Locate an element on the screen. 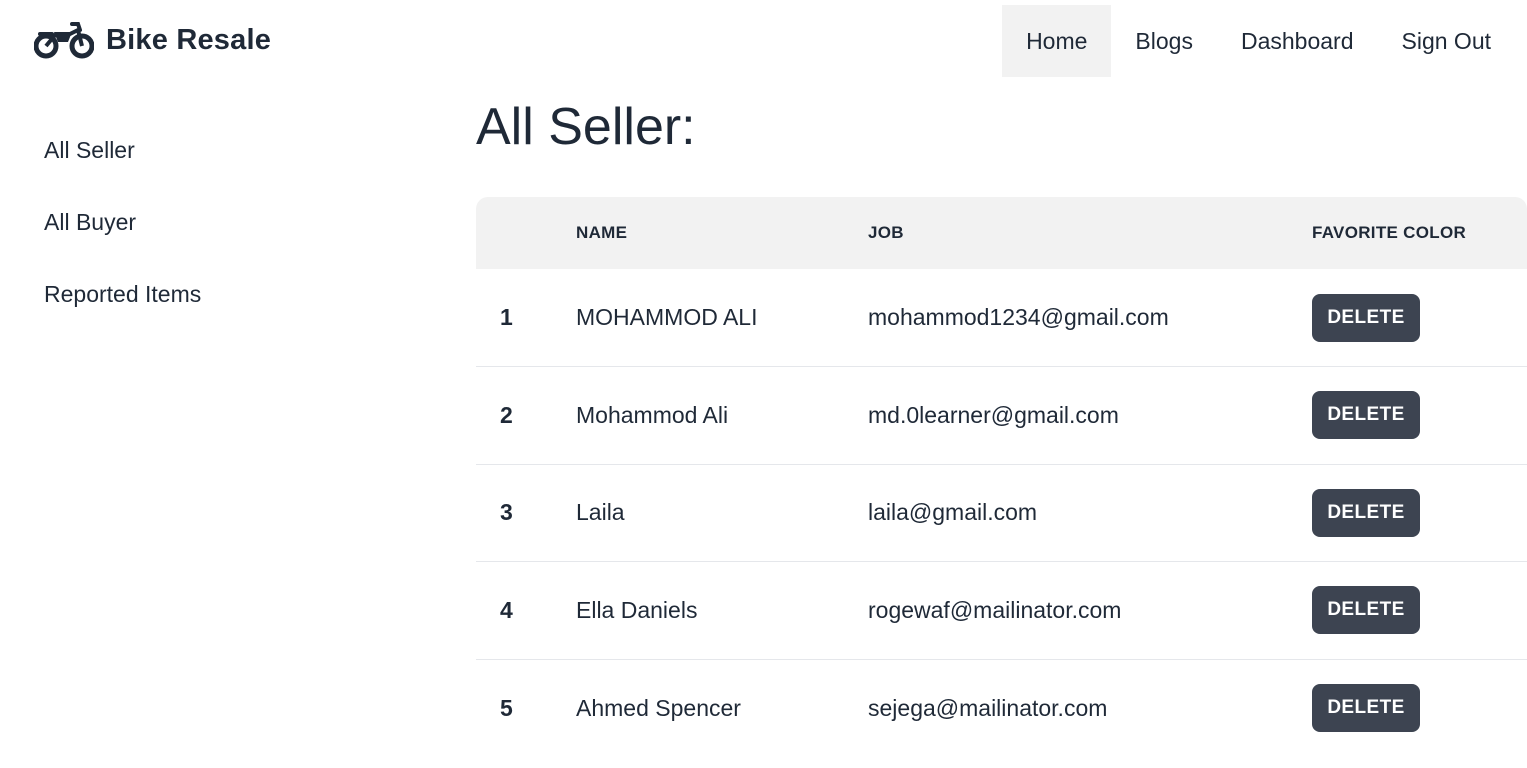  row-index: 3 is located at coordinates (506, 512).